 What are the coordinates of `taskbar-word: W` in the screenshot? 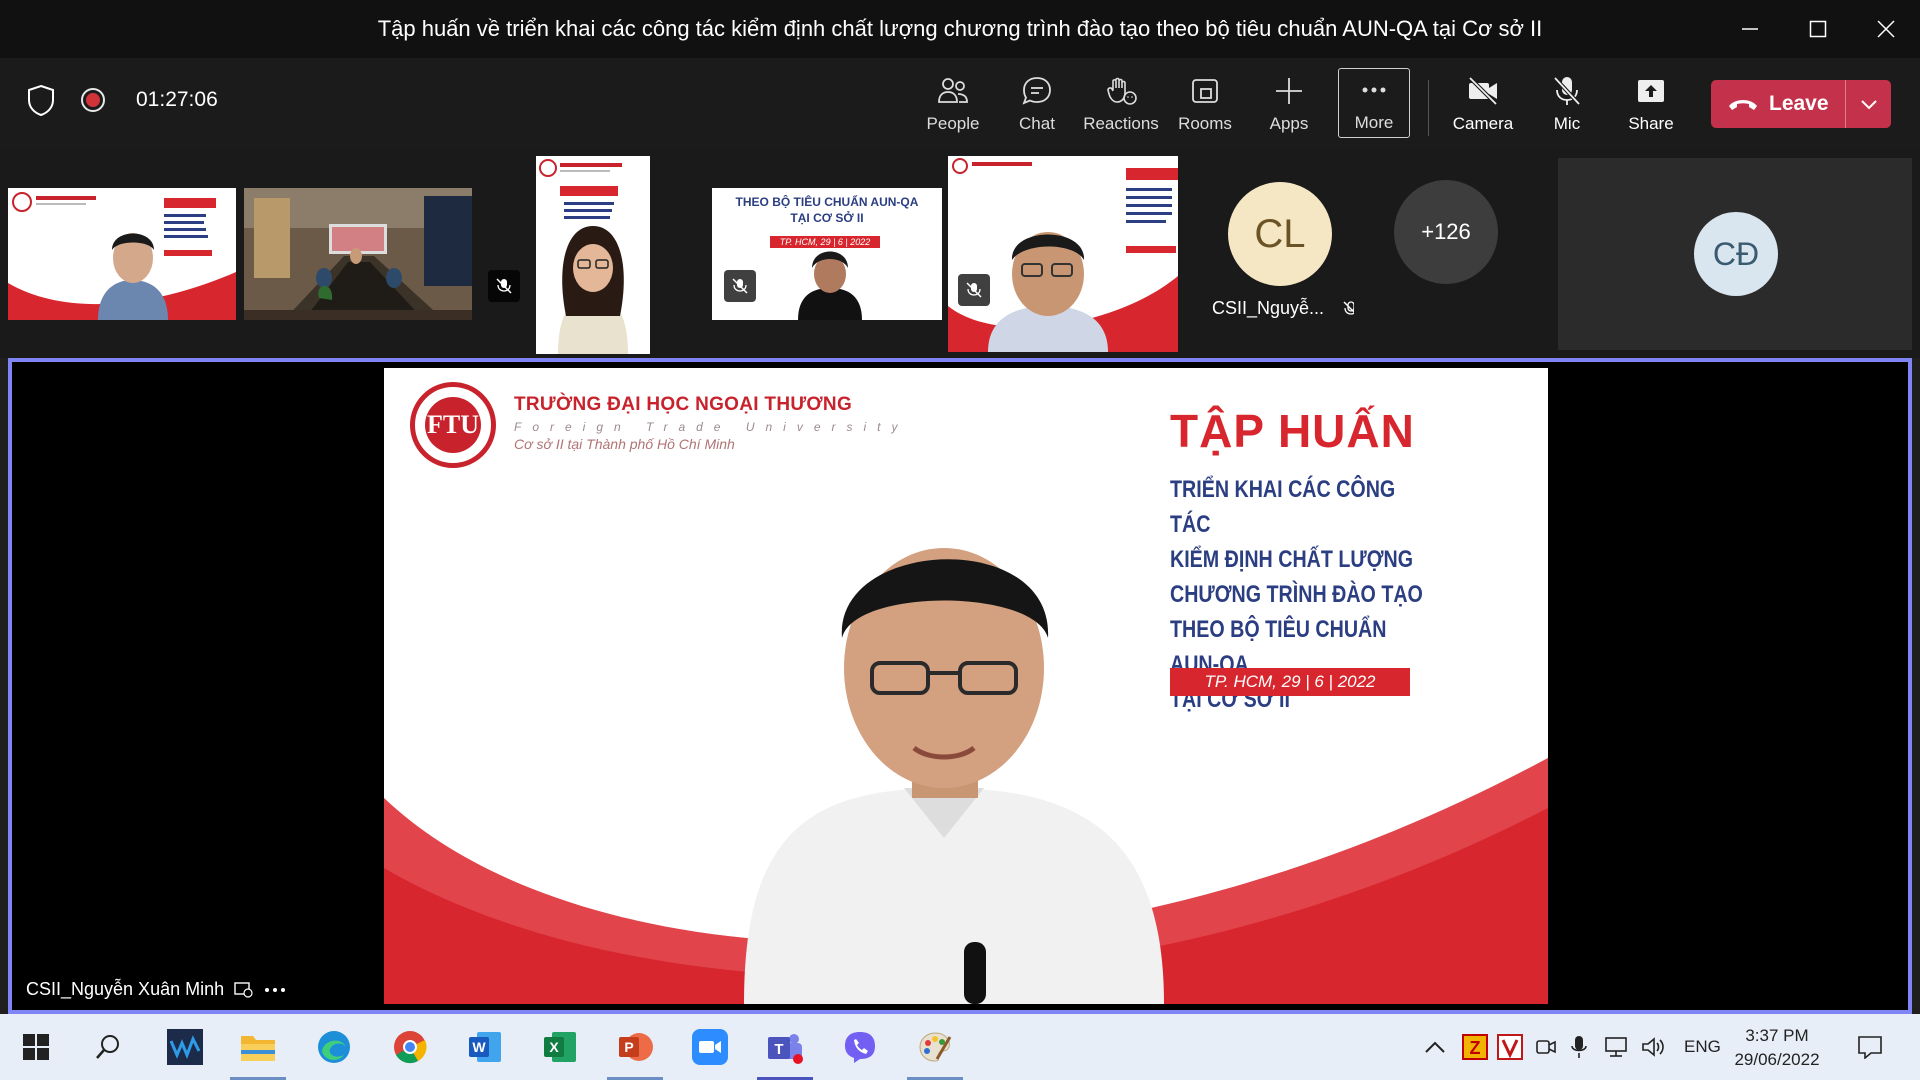 It's located at (485, 1047).